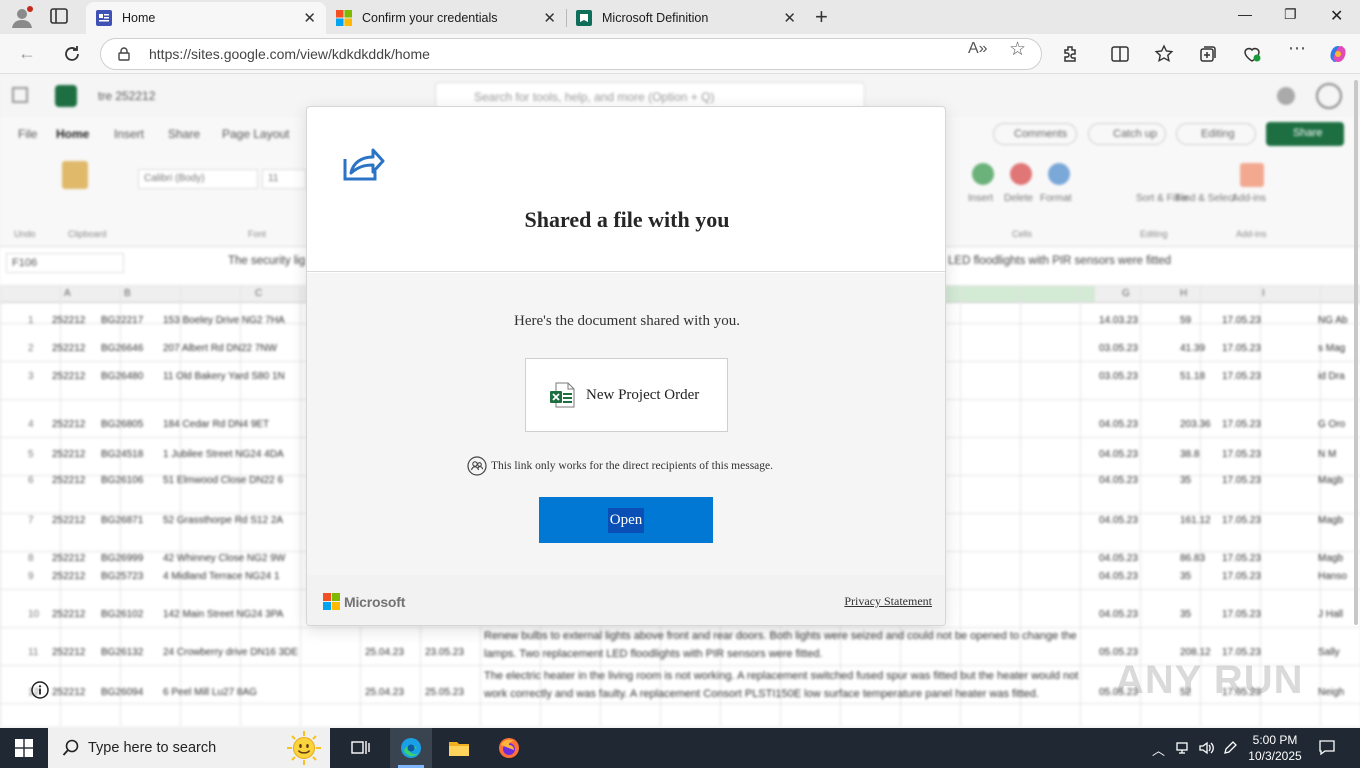 The height and width of the screenshot is (768, 1360). What do you see at coordinates (1332, 348) in the screenshot?
I see `table-cell: s Mag` at bounding box center [1332, 348].